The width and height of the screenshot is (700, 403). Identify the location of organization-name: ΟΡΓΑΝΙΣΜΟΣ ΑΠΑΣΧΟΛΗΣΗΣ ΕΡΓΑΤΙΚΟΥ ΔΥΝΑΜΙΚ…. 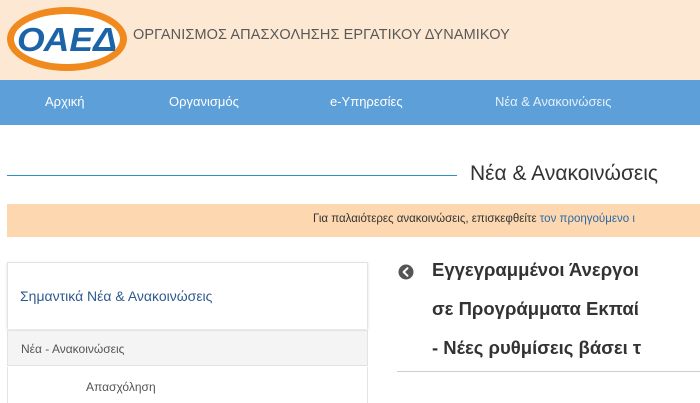
(321, 35).